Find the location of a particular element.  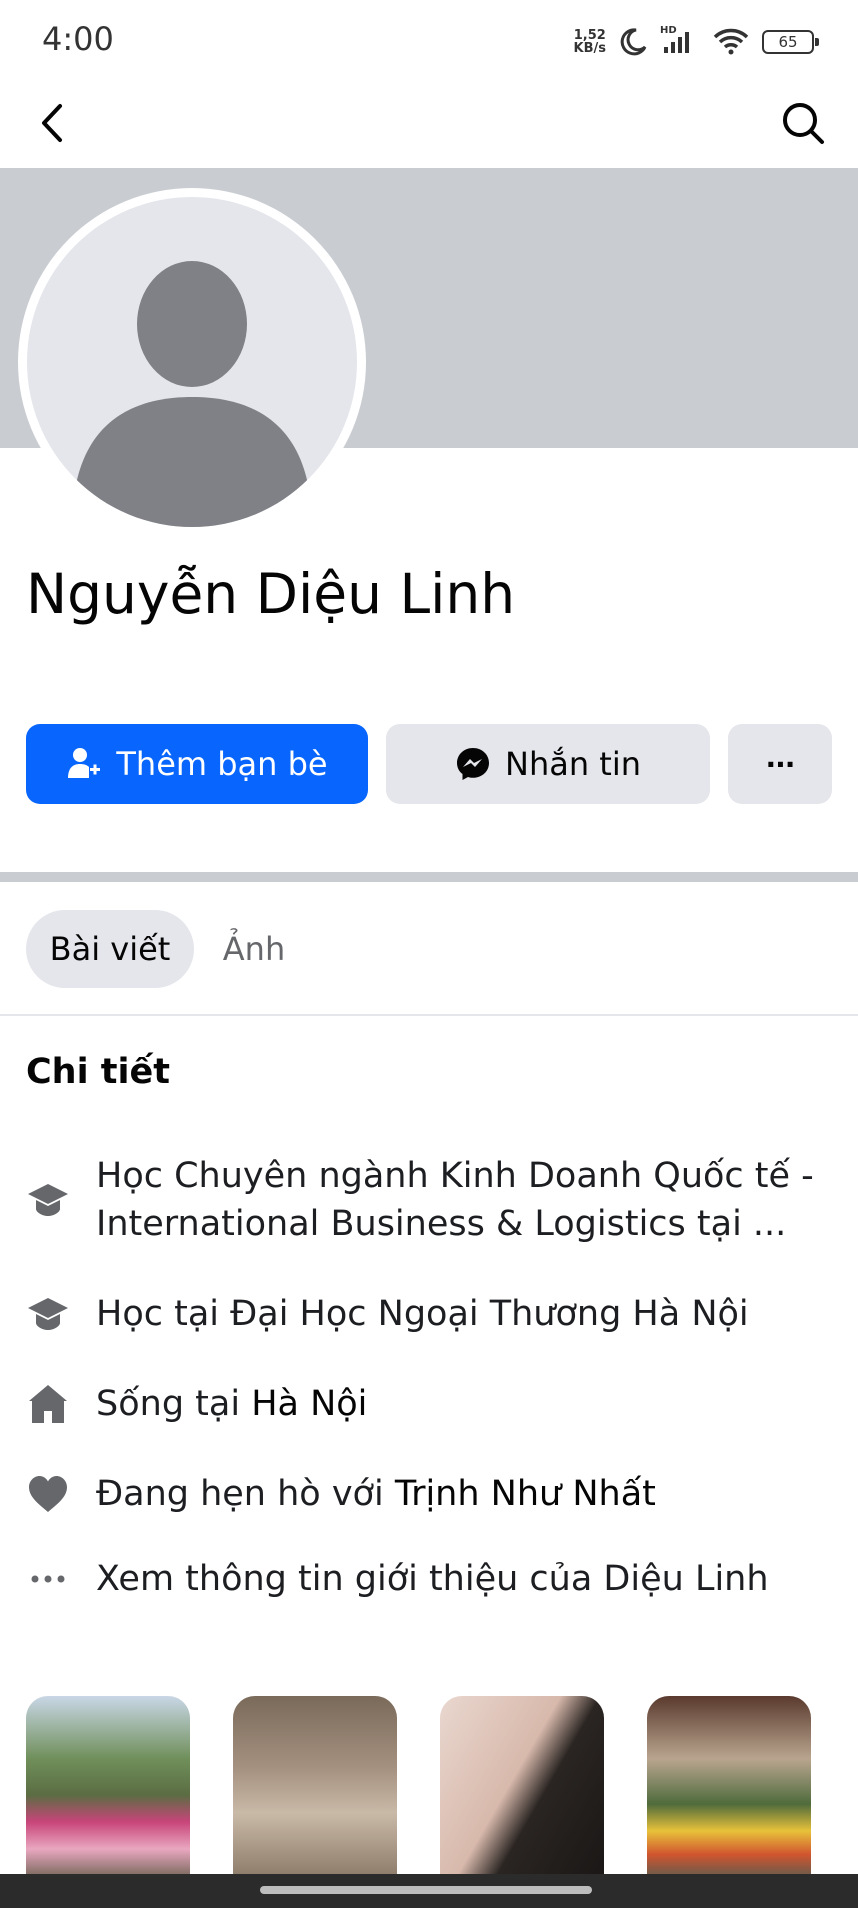

detail-text: Học tại Đại Học Ngoại Thương Hà Nội is located at coordinates (422, 1314).